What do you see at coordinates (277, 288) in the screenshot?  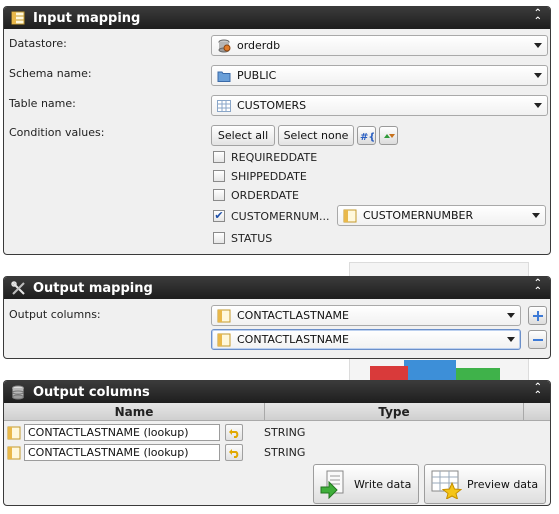 I see `output-mapping-header: Output mapping ⌃ ⌃` at bounding box center [277, 288].